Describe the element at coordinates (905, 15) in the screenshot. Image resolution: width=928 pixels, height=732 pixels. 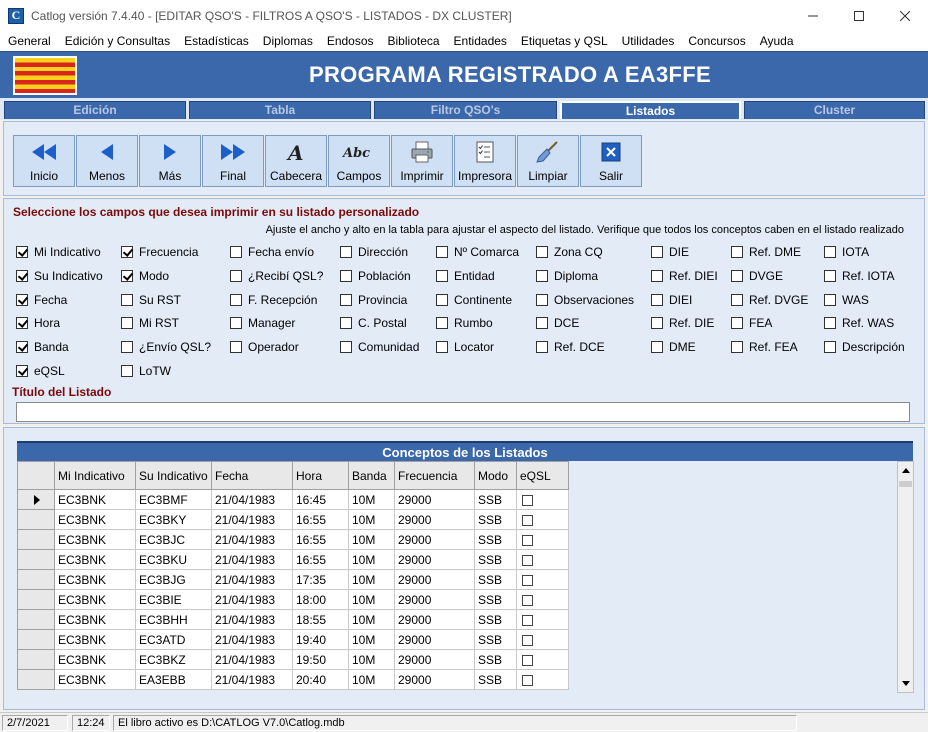
I see `close-window-icon` at that location.